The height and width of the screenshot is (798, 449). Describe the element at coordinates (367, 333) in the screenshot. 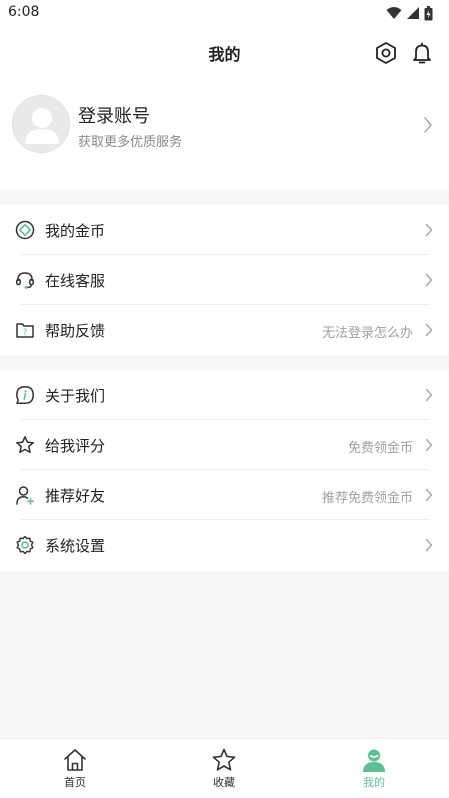

I see `menu-item-hint: 无法登录怎么办` at that location.